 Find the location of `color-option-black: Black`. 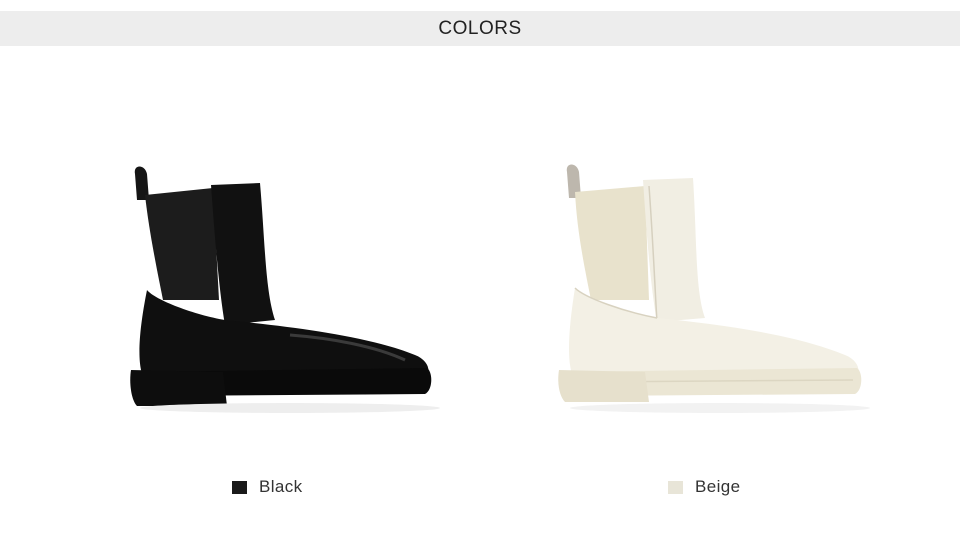

color-option-black: Black is located at coordinates (267, 487).